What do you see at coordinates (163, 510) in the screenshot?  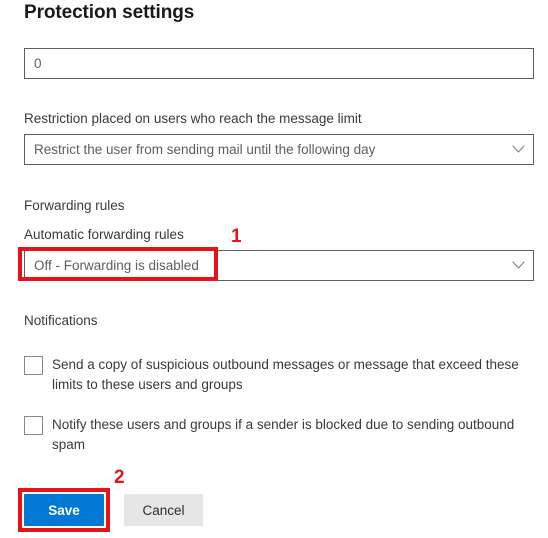 I see `cancel-button: Cancel` at bounding box center [163, 510].